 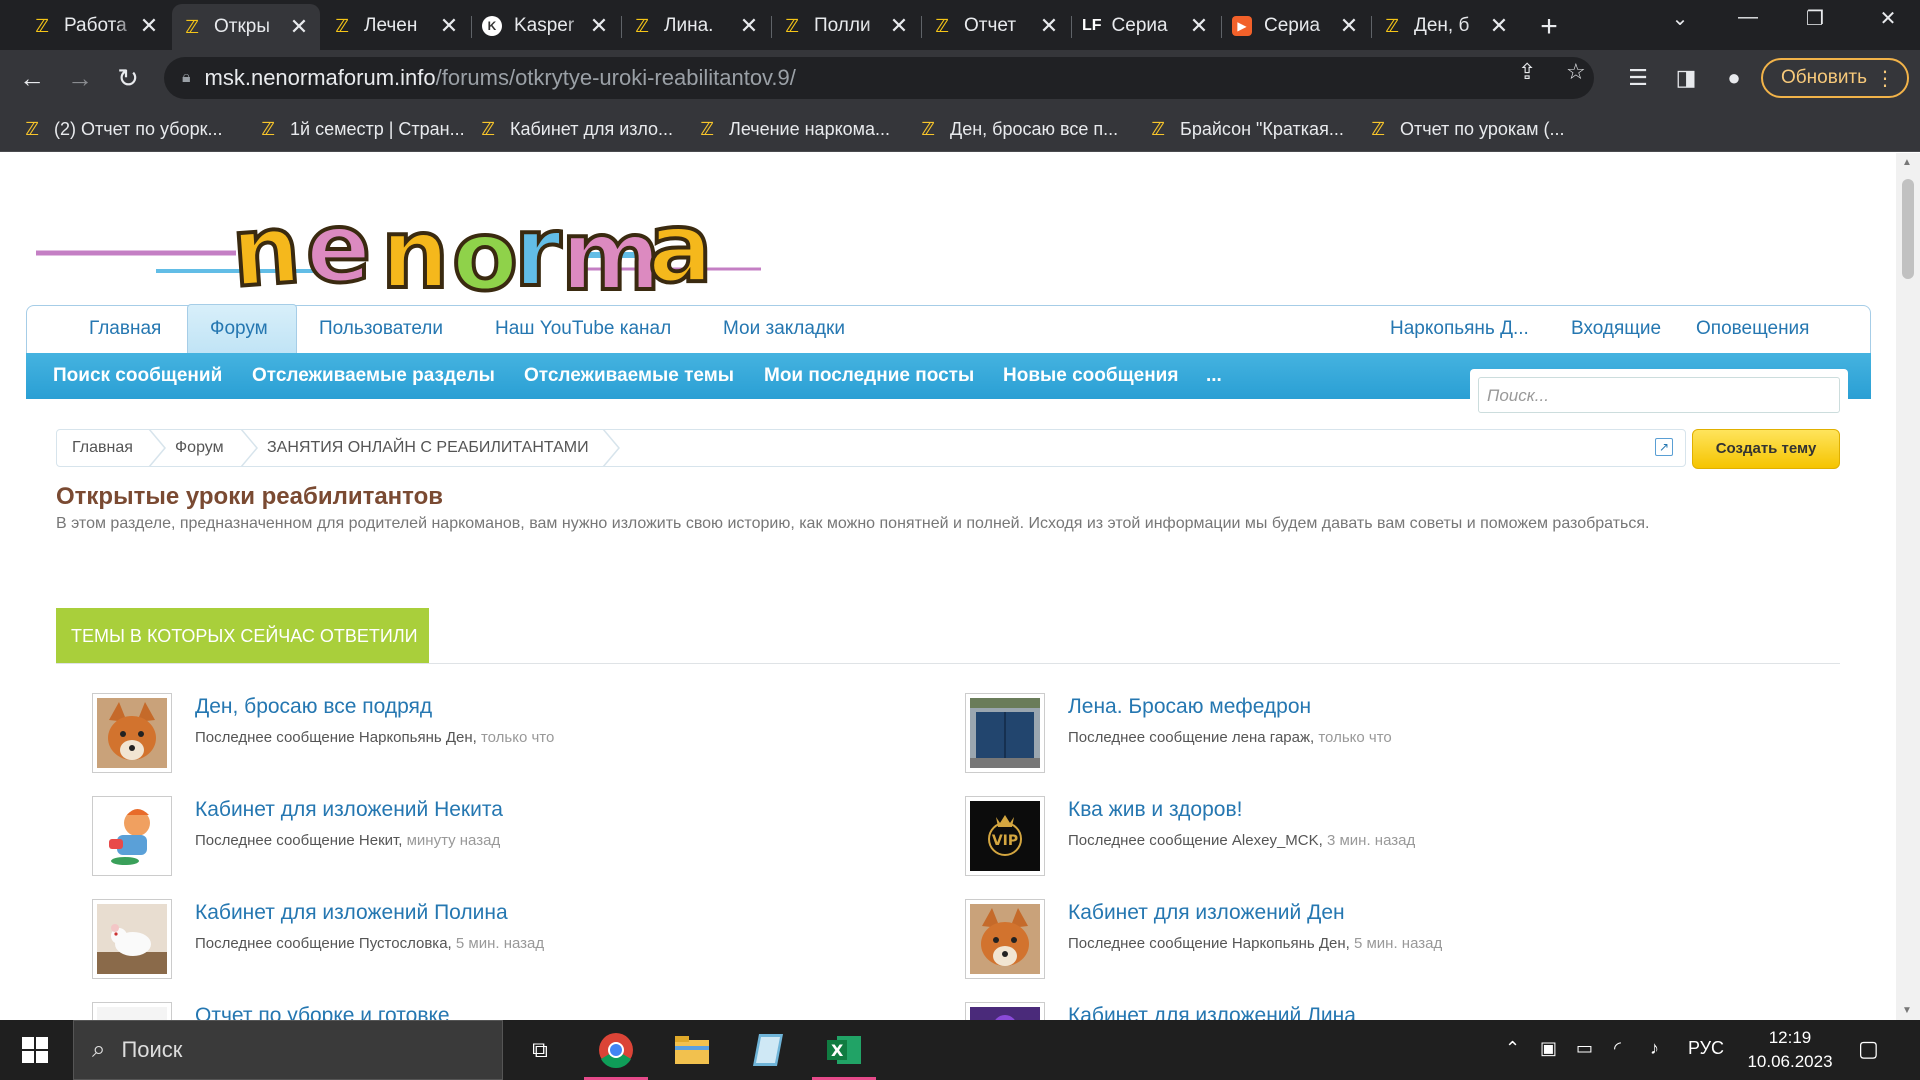 I want to click on profile-icon: ●, so click(x=1734, y=78).